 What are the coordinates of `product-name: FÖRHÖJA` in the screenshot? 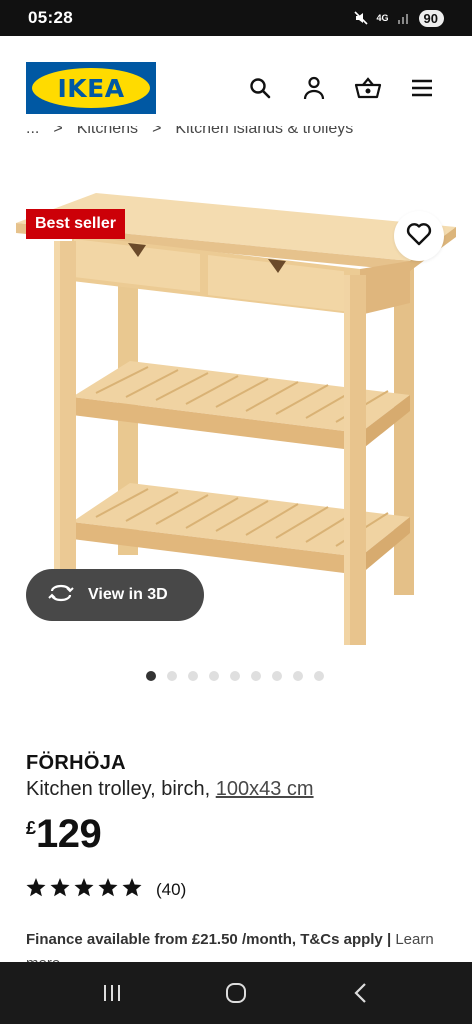 It's located at (76, 763).